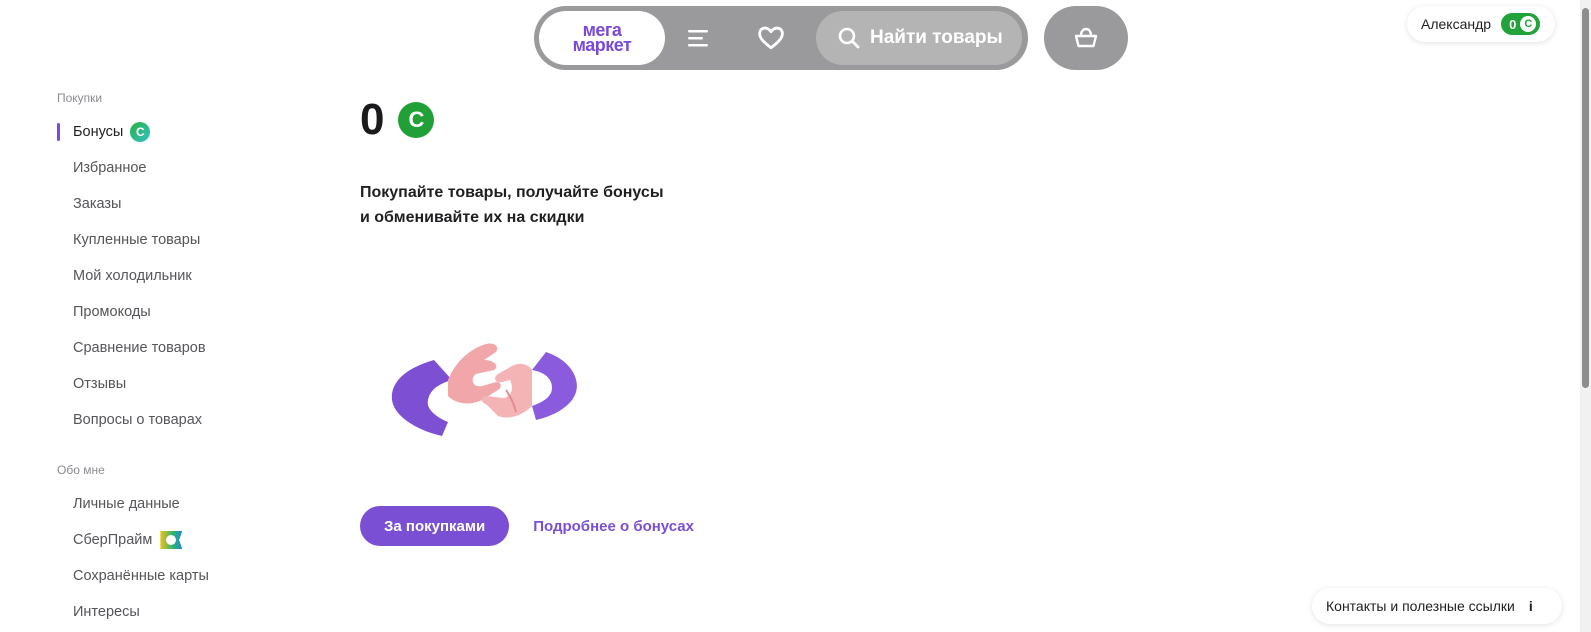  Describe the element at coordinates (1585, 198) in the screenshot. I see `scrollbar-thumb` at that location.